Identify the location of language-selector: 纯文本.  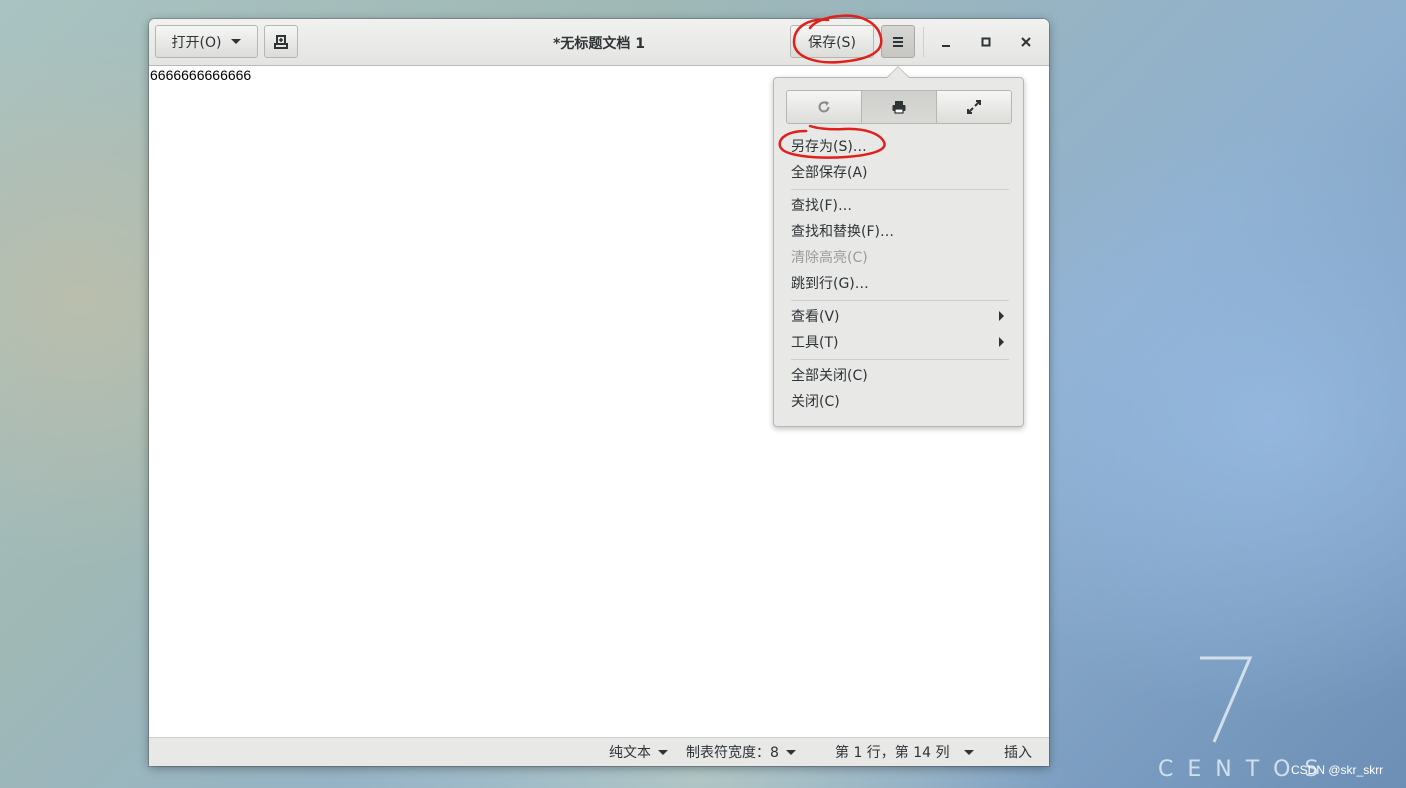
(638, 752).